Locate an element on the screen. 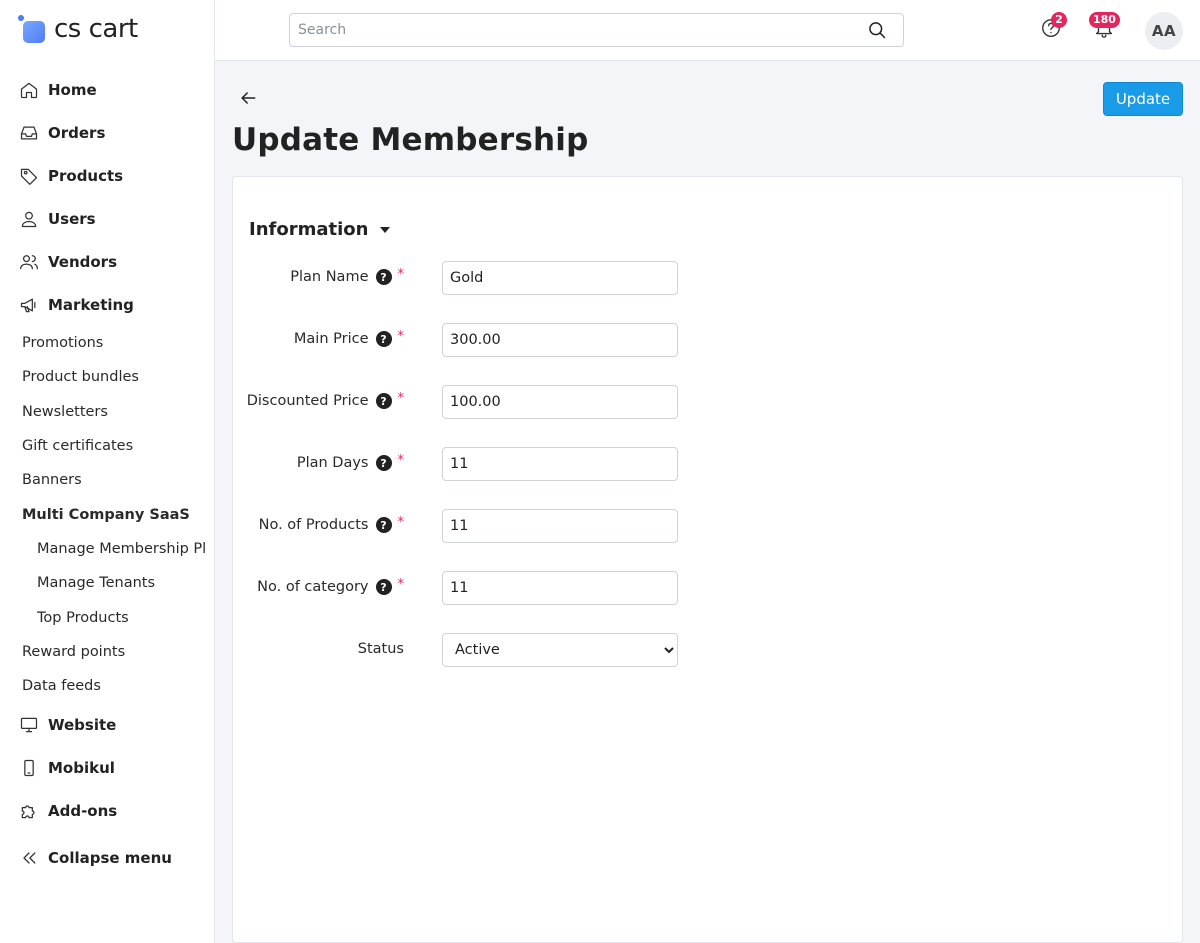  sidebar-sub-top-products: Top Products is located at coordinates (102, 617).